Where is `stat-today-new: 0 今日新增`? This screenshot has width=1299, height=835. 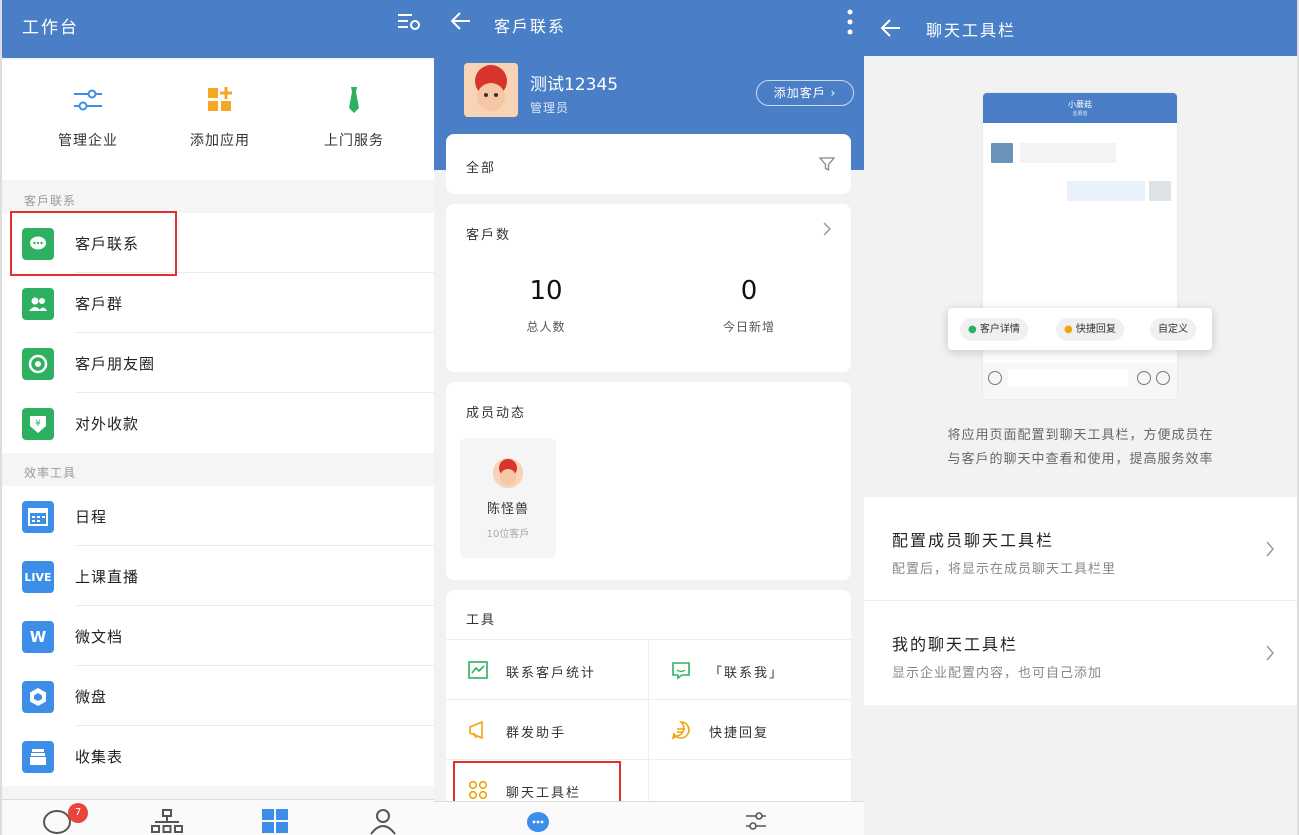 stat-today-new: 0 今日新增 is located at coordinates (748, 305).